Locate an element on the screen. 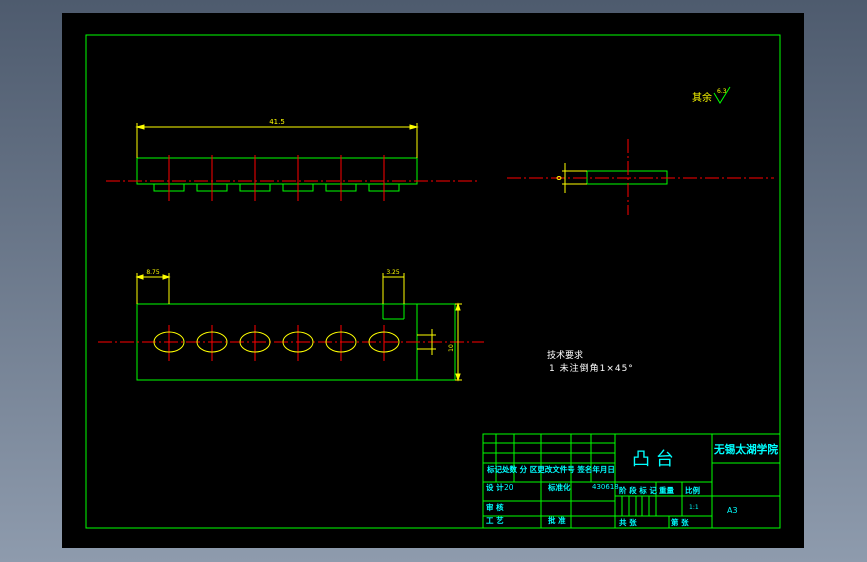  school-name: 无锡太湖学院 is located at coordinates (745, 449).